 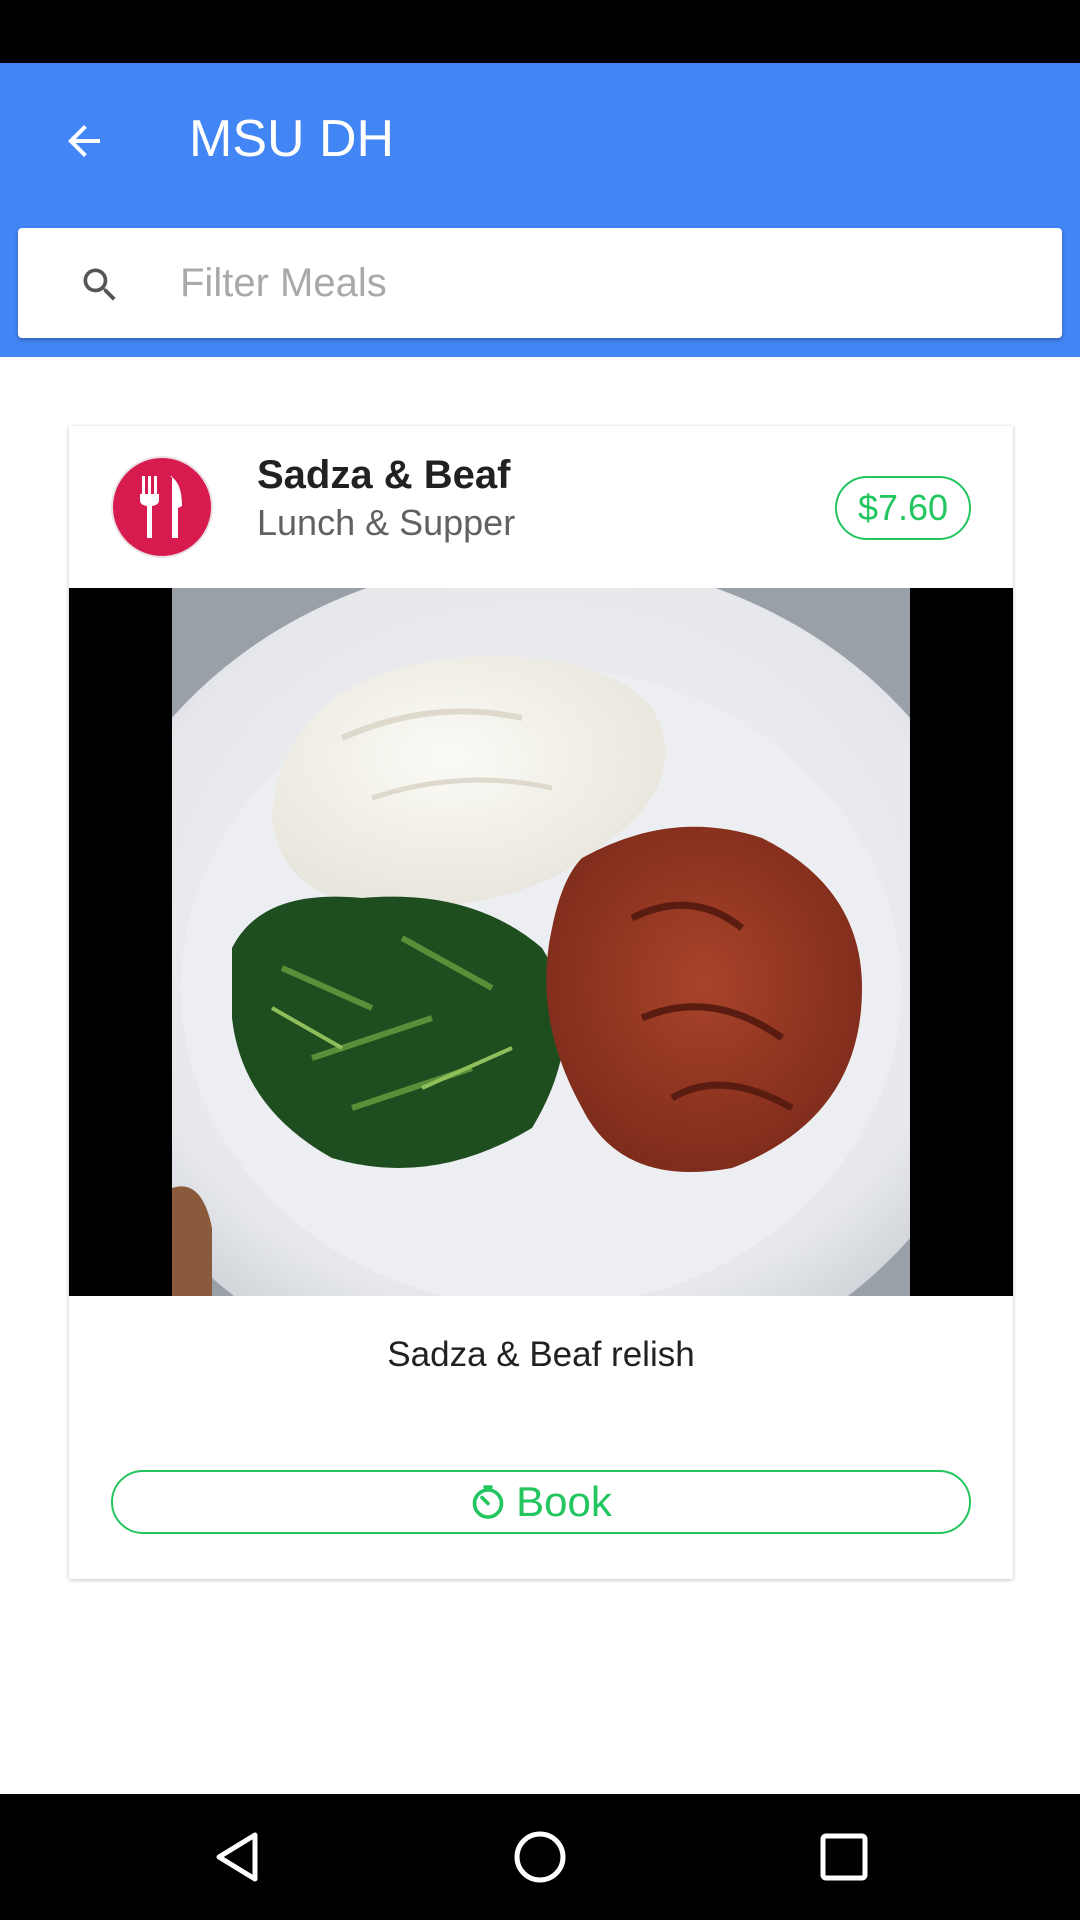 I want to click on nav-home-button, so click(x=540, y=1857).